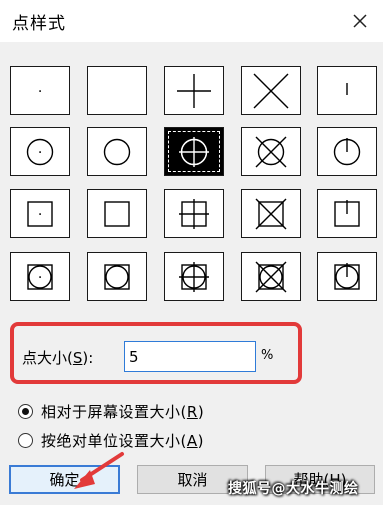 The image size is (383, 505). I want to click on circle-plus-icon, so click(194, 151).